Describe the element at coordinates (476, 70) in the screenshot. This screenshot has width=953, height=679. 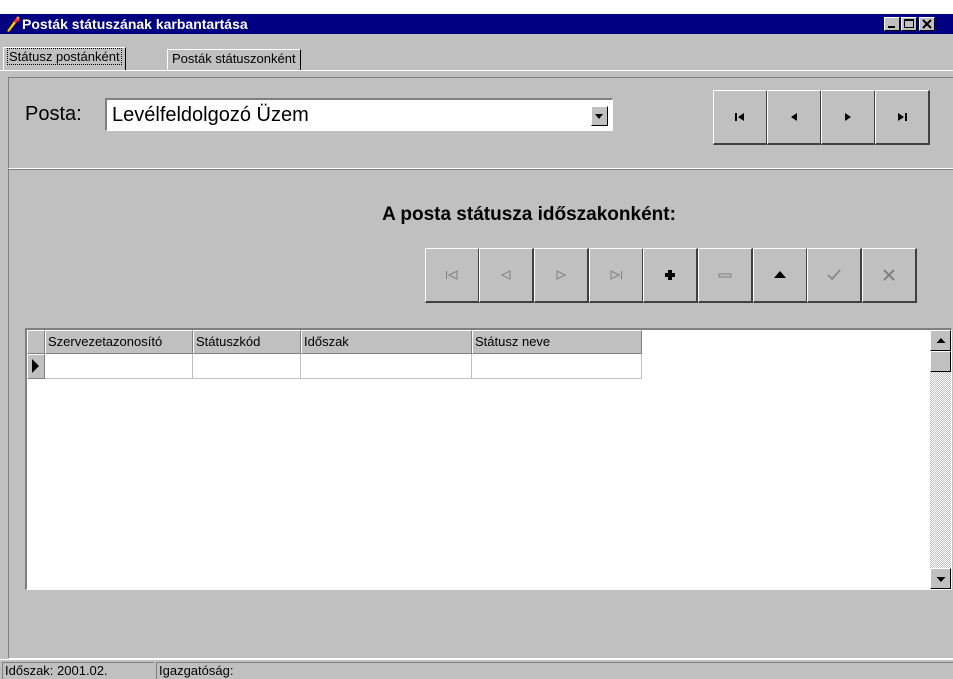
I see `tab-divider` at that location.